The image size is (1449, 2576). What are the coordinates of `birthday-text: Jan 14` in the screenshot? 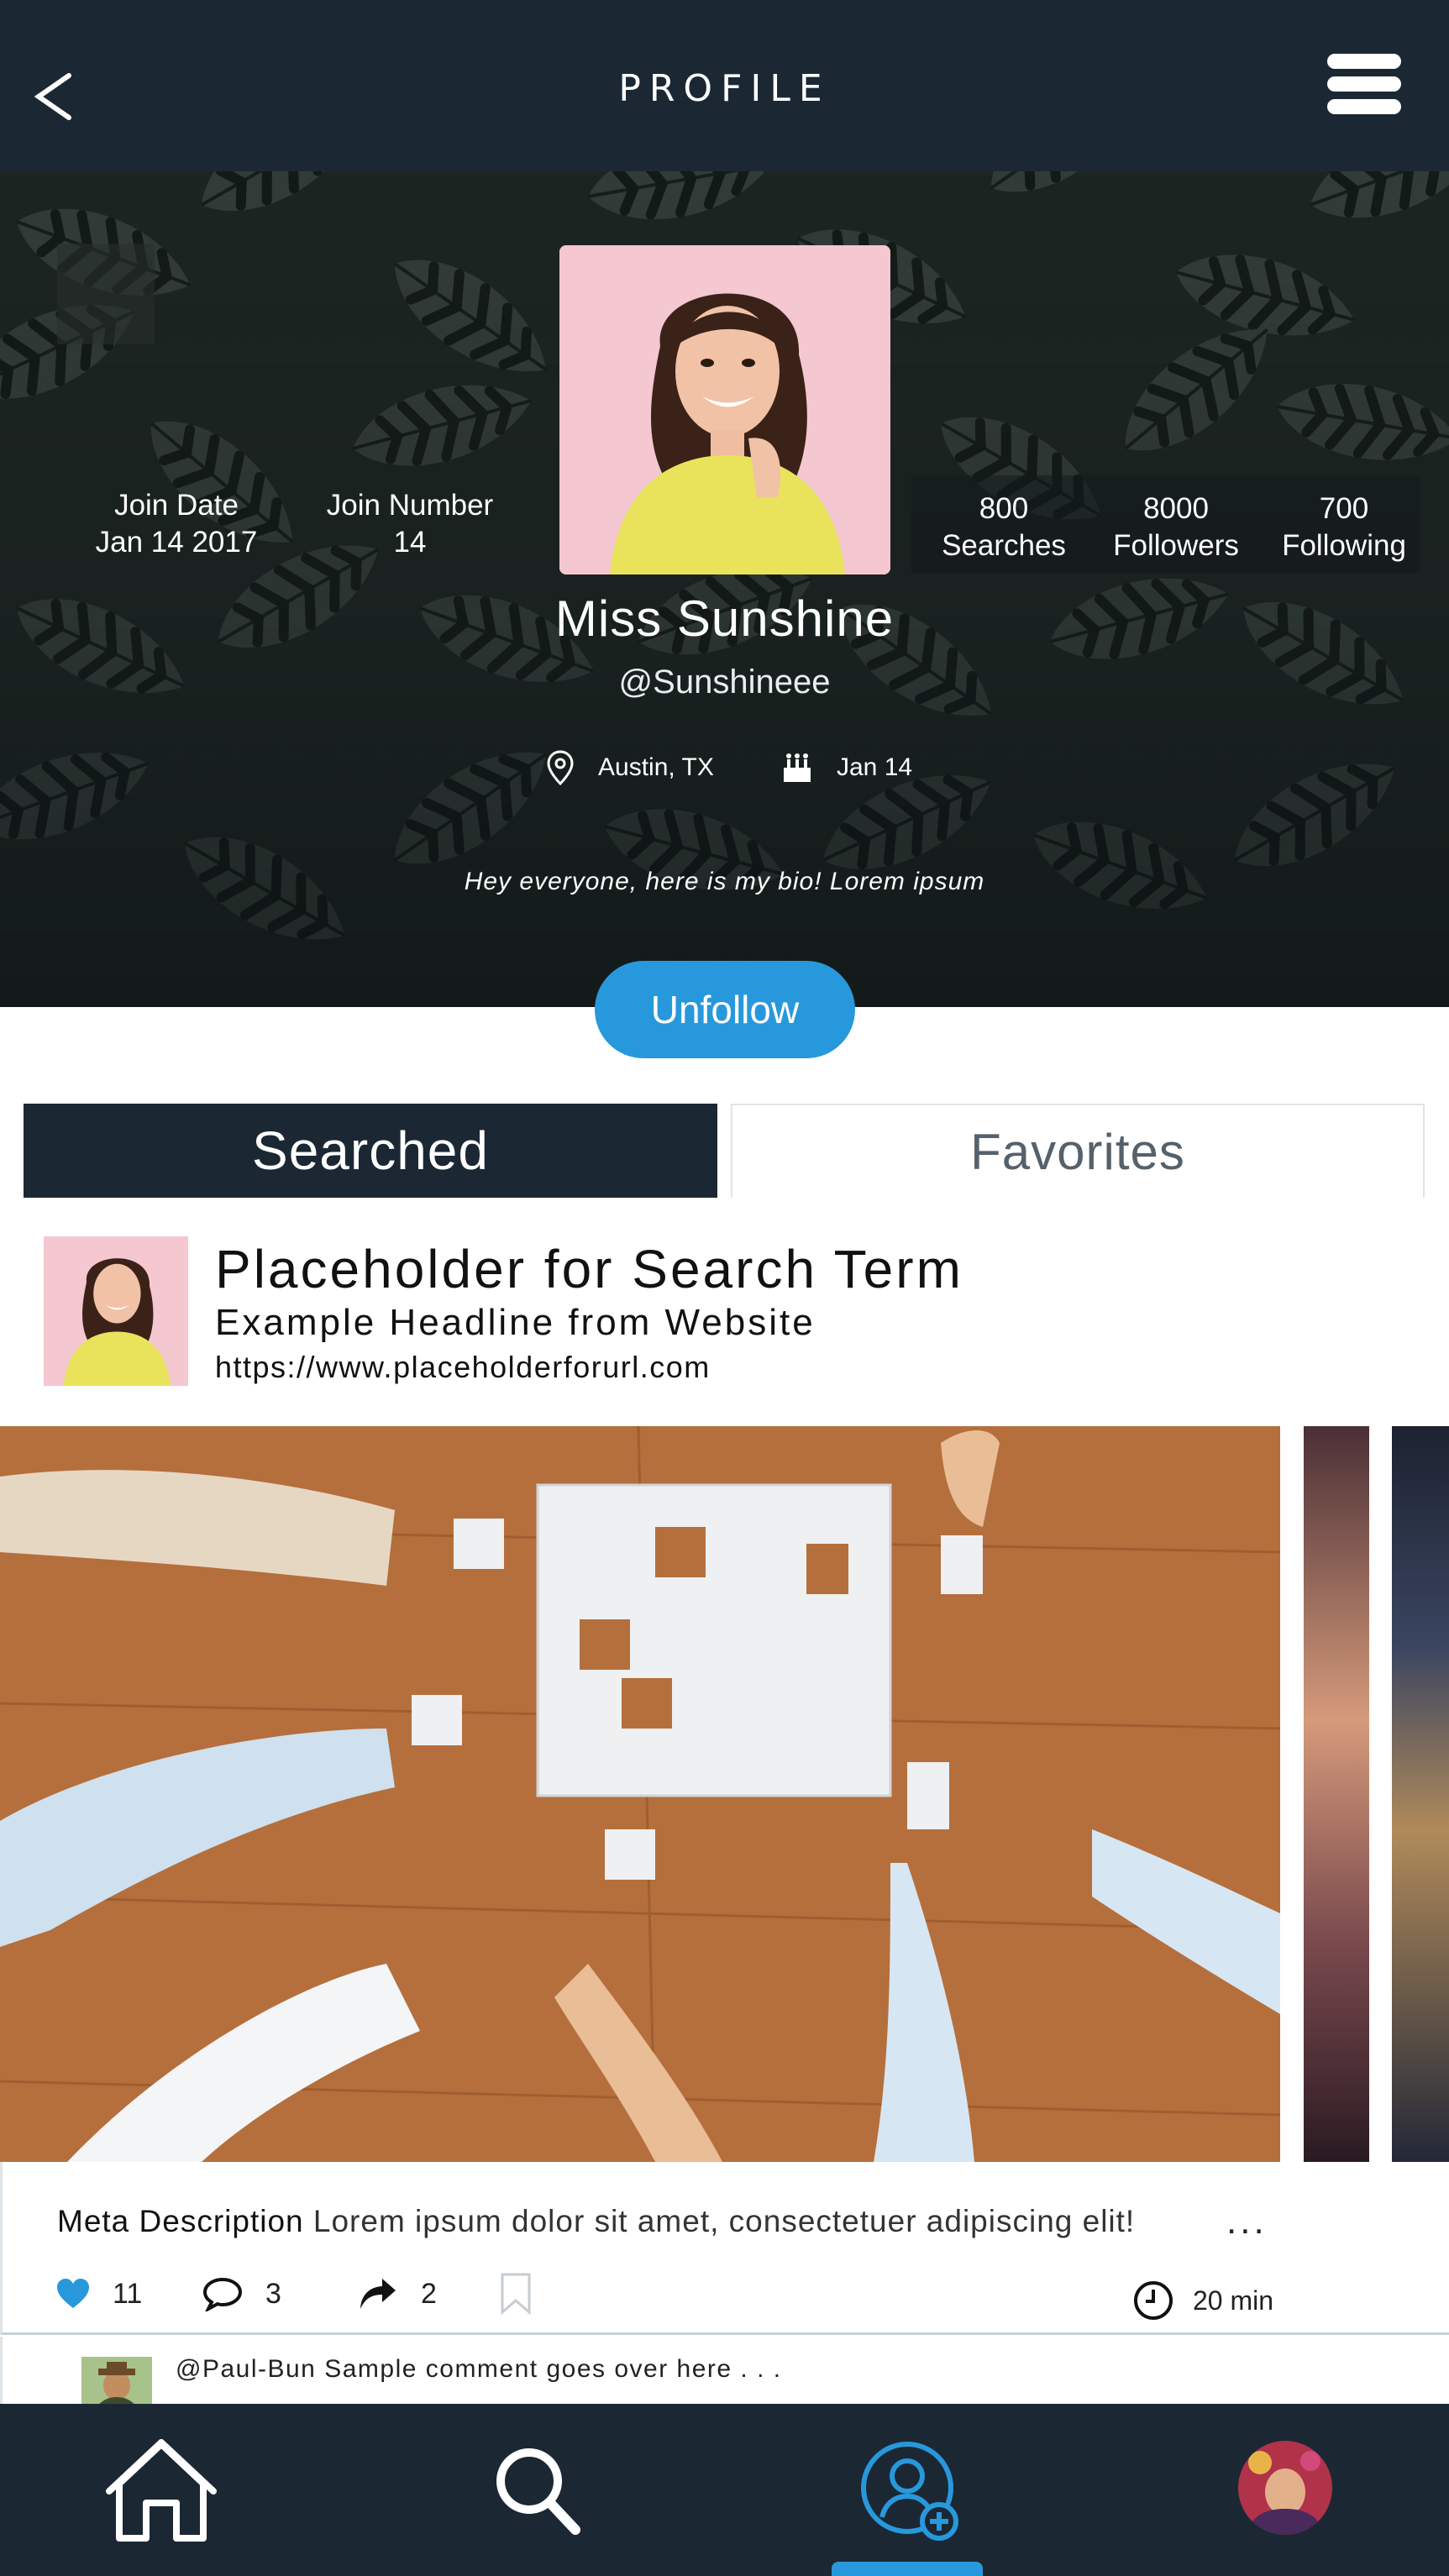 It's located at (875, 767).